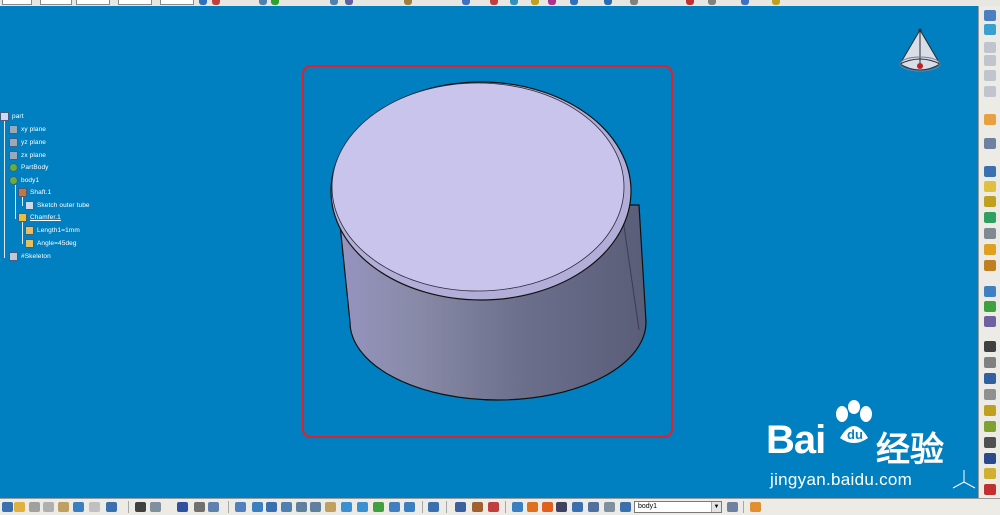 This screenshot has width=1000, height=515. Describe the element at coordinates (48, 507) in the screenshot. I see `copy-icon` at that location.